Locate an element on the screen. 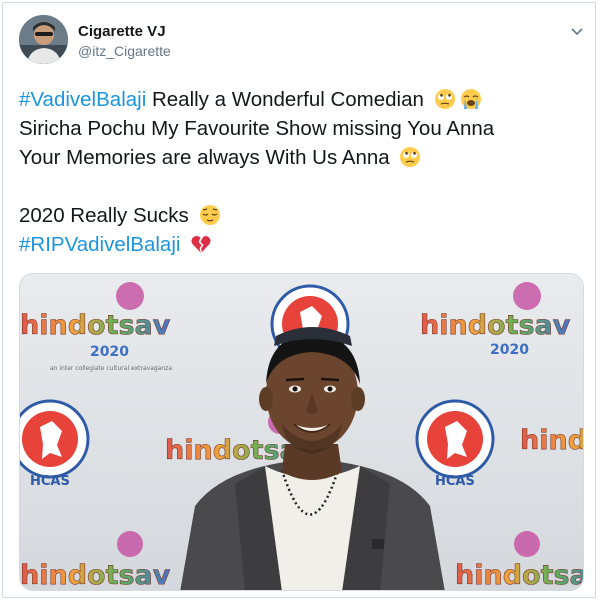 The height and width of the screenshot is (600, 600). tweet-line-5: #RIPVadivelBalaji is located at coordinates (301, 244).